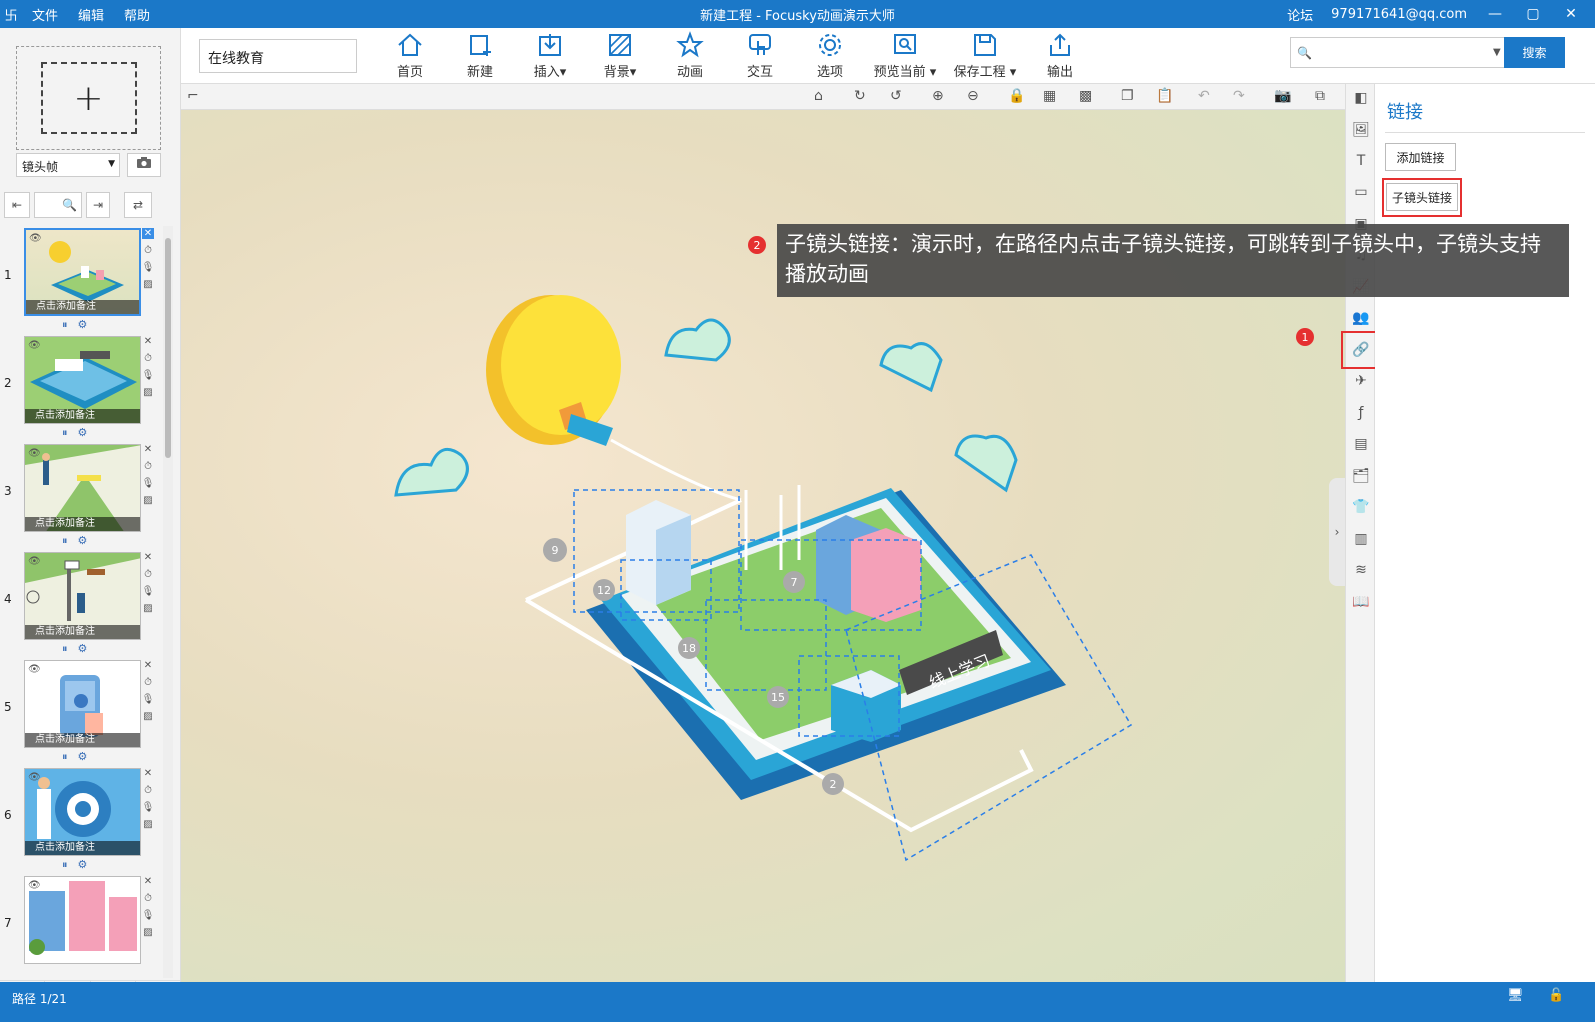 This screenshot has width=1595, height=1022. Describe the element at coordinates (1300, 14) in the screenshot. I see `forum-link: 论坛` at that location.